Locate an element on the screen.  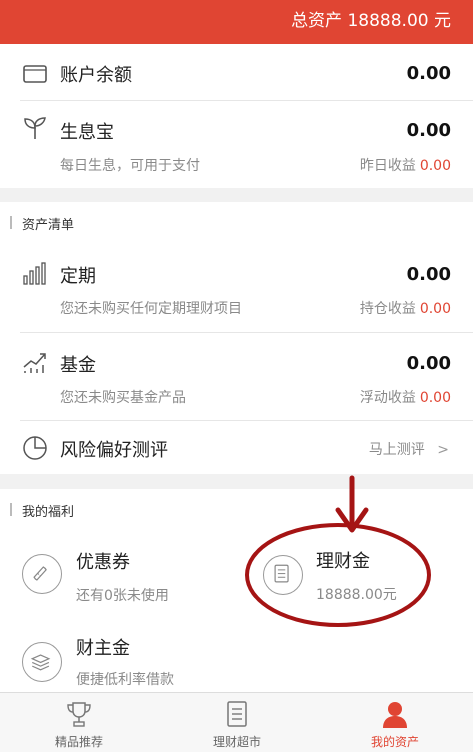
bottom-tab-bar: 精品推荐 理财超市 我的资产 is located at coordinates (236, 722).